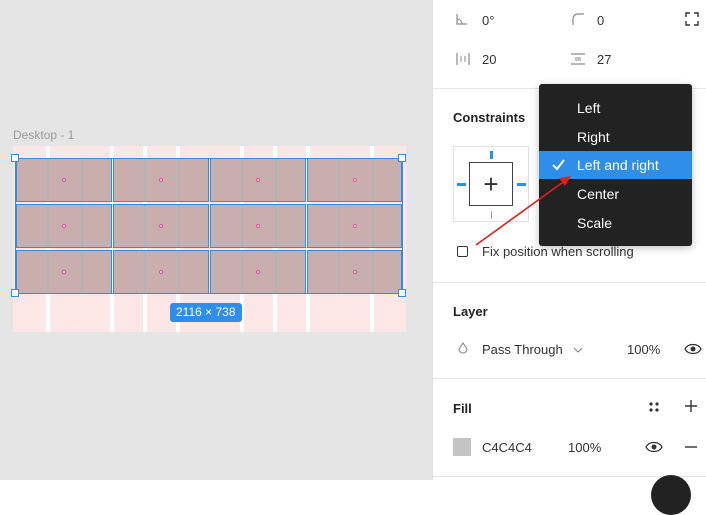  Describe the element at coordinates (604, 59) in the screenshot. I see `vertical-spacing-field: 27` at that location.